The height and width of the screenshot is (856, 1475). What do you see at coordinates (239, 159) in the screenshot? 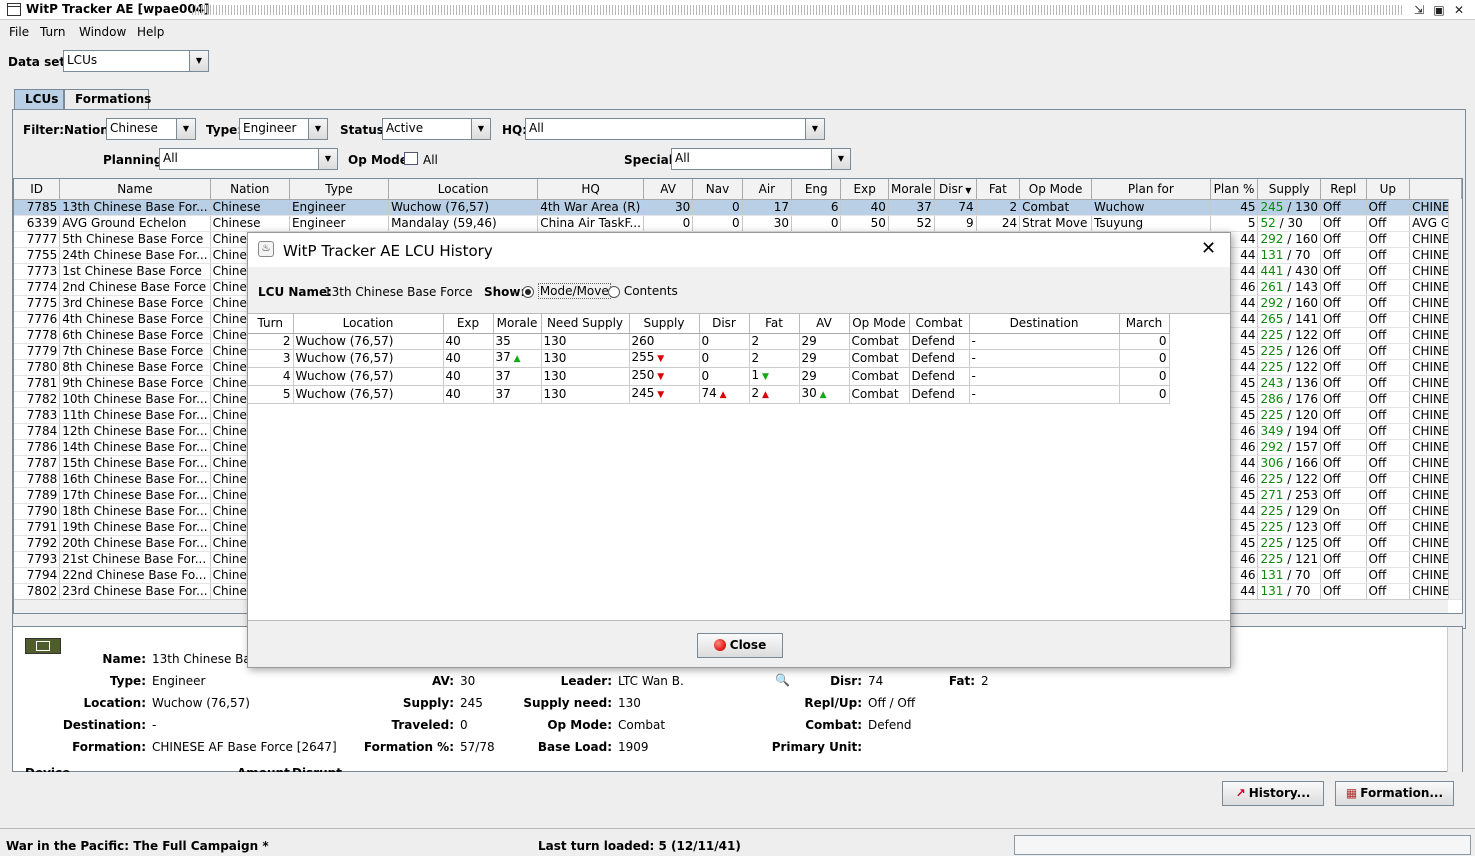
I see `planning-select: All` at bounding box center [239, 159].